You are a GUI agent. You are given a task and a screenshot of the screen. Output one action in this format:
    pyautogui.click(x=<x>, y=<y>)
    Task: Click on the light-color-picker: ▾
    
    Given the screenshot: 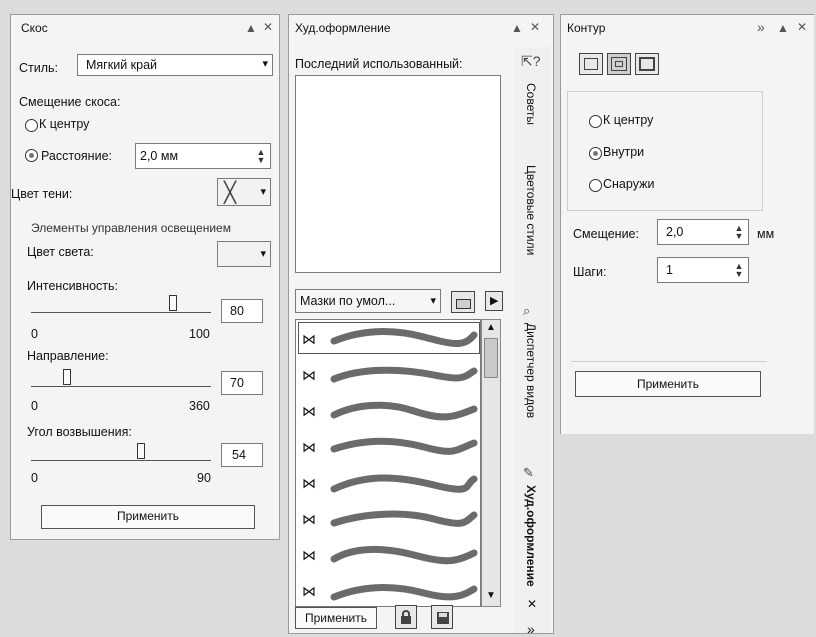 What is the action you would take?
    pyautogui.click(x=244, y=254)
    